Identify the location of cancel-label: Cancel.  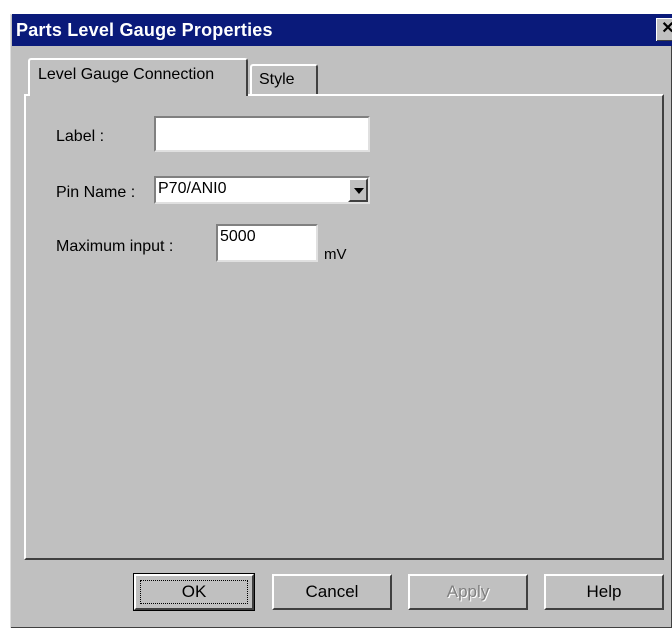
(332, 591).